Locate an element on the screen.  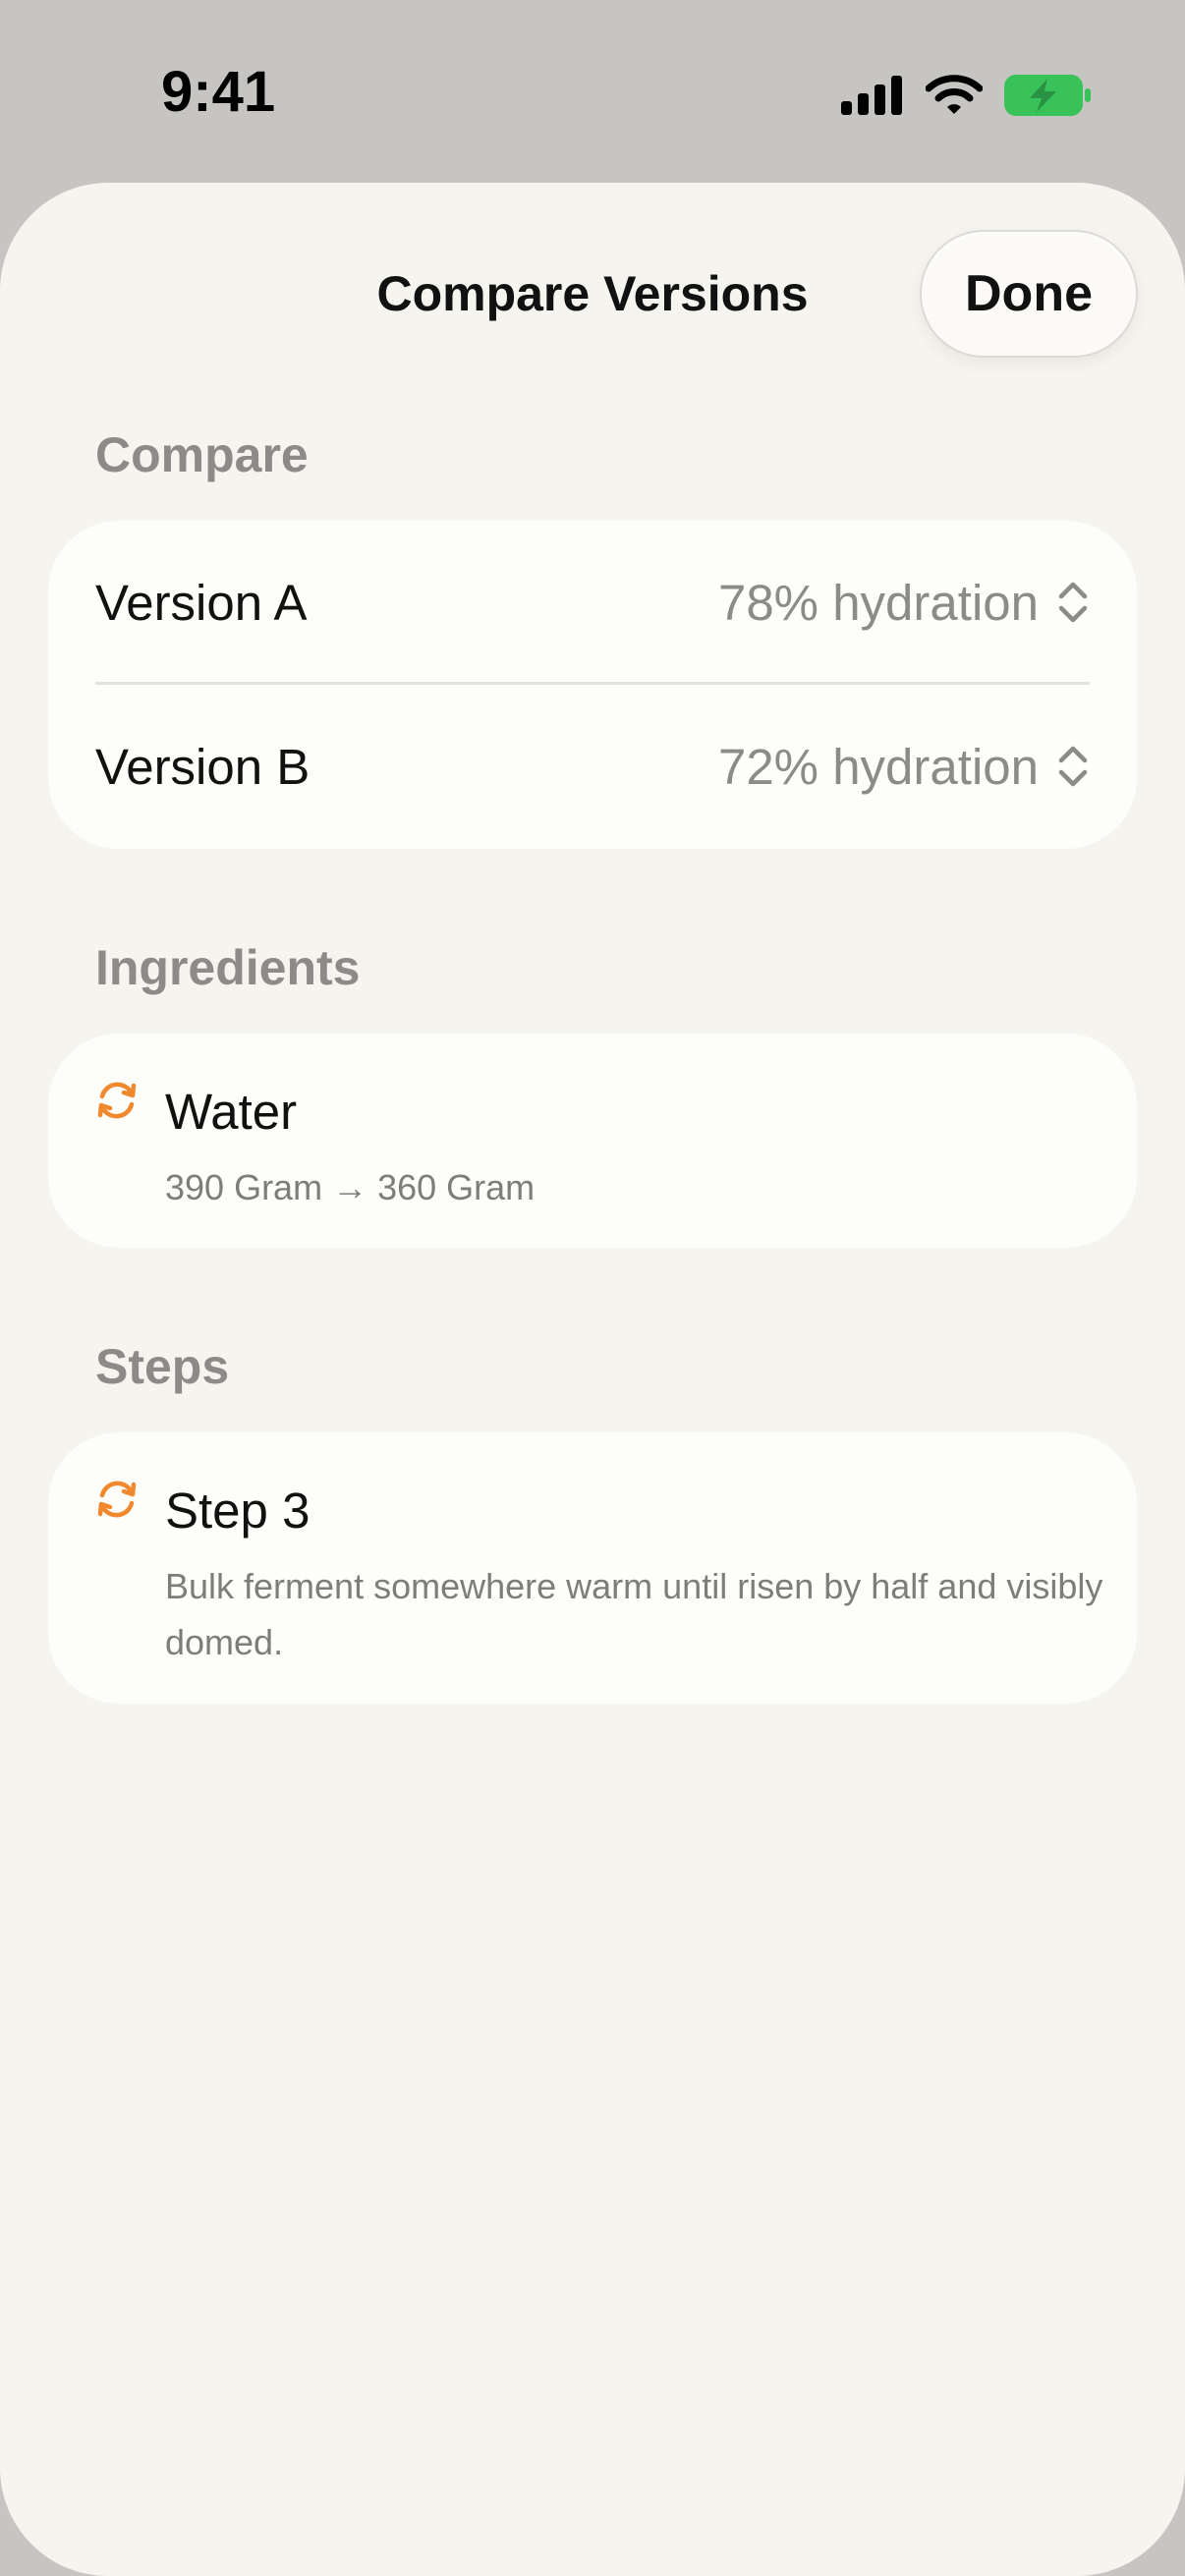
version-b-label: Version B is located at coordinates (202, 766).